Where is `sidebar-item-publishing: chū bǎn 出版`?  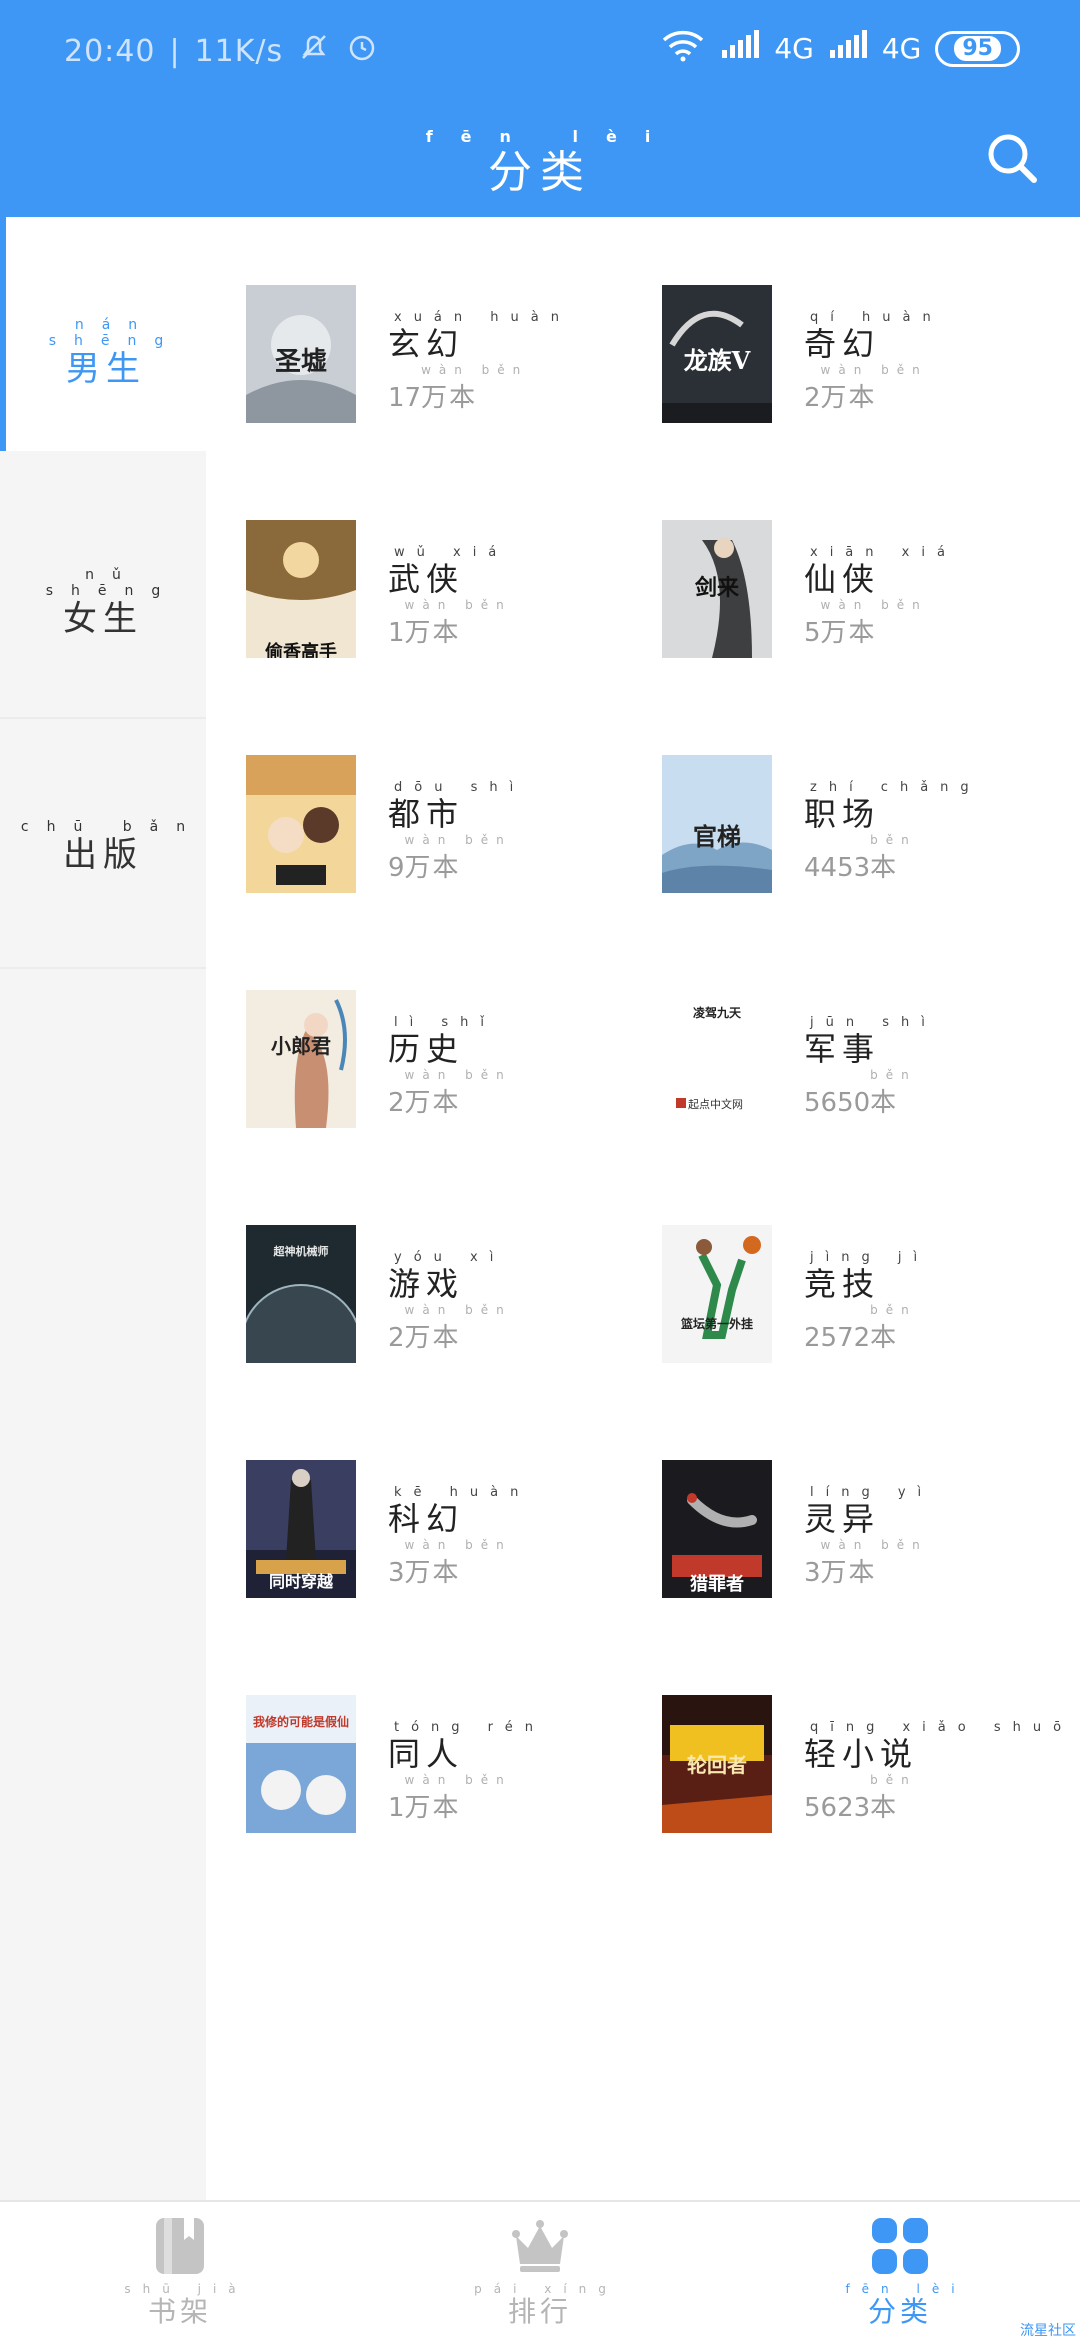
sidebar-item-publishing: chū bǎn 出版 is located at coordinates (103, 836).